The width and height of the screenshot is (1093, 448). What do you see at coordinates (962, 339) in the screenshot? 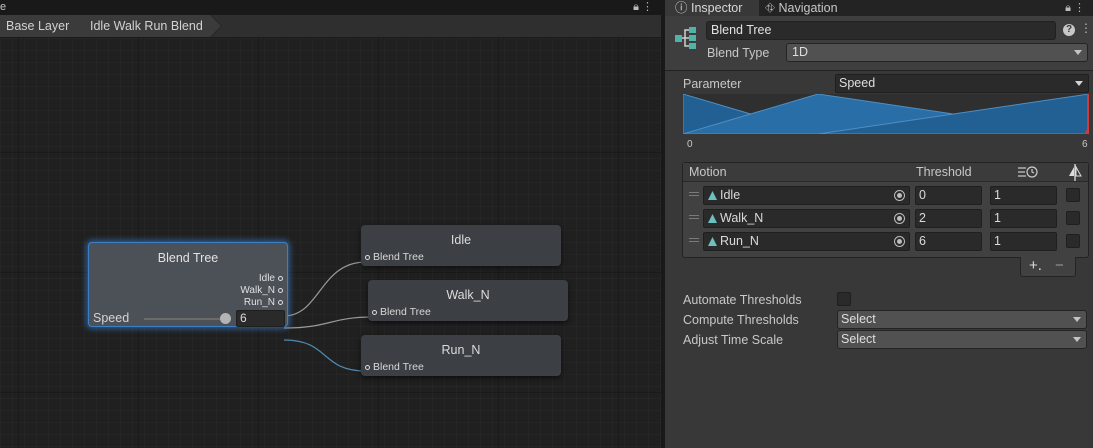
I see `adjust-time-scale-dropdown: Select` at bounding box center [962, 339].